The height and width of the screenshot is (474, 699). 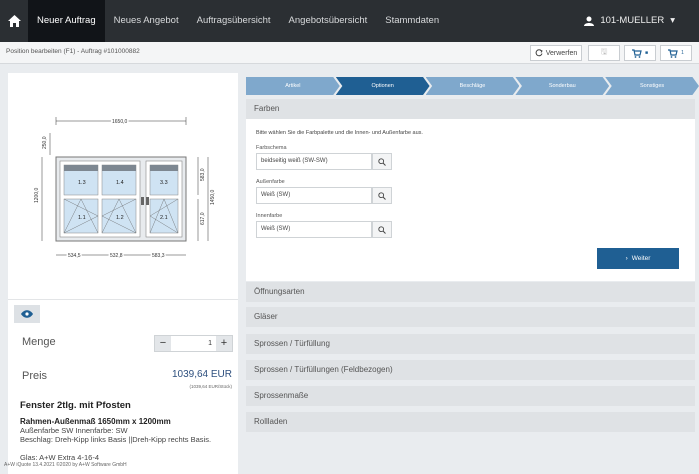 What do you see at coordinates (120, 122) in the screenshot?
I see `dim-width-total: 1650,0` at bounding box center [120, 122].